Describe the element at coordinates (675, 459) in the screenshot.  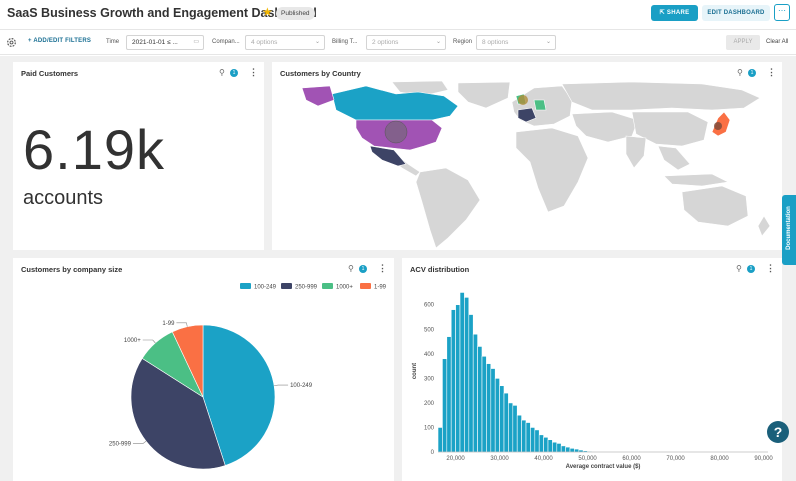
I see `x-tick-label: 70,000` at that location.